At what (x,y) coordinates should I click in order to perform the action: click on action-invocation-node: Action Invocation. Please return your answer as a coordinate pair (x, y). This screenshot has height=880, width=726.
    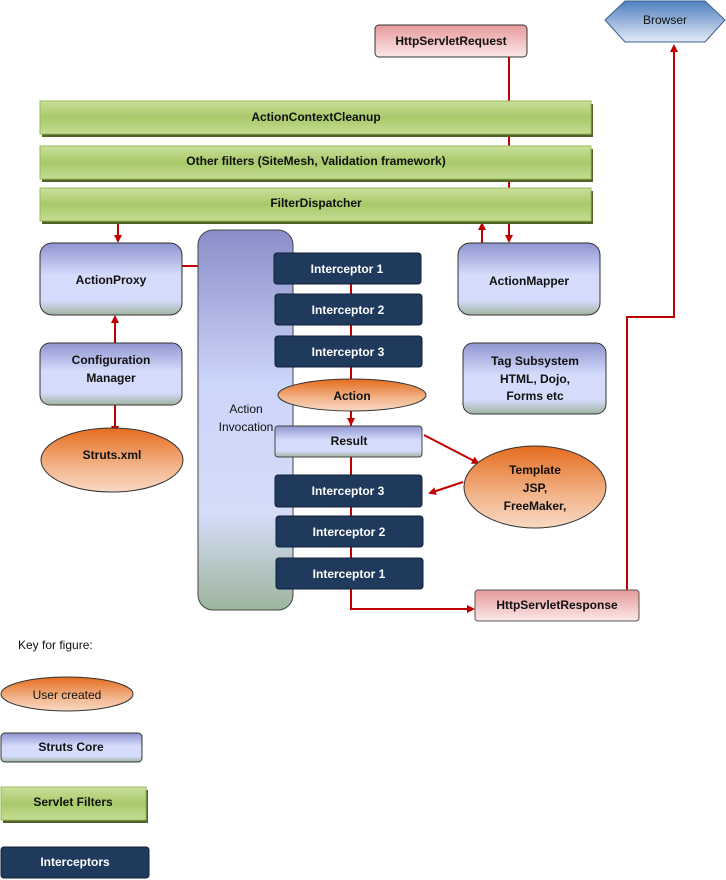
    Looking at the image, I should click on (245, 420).